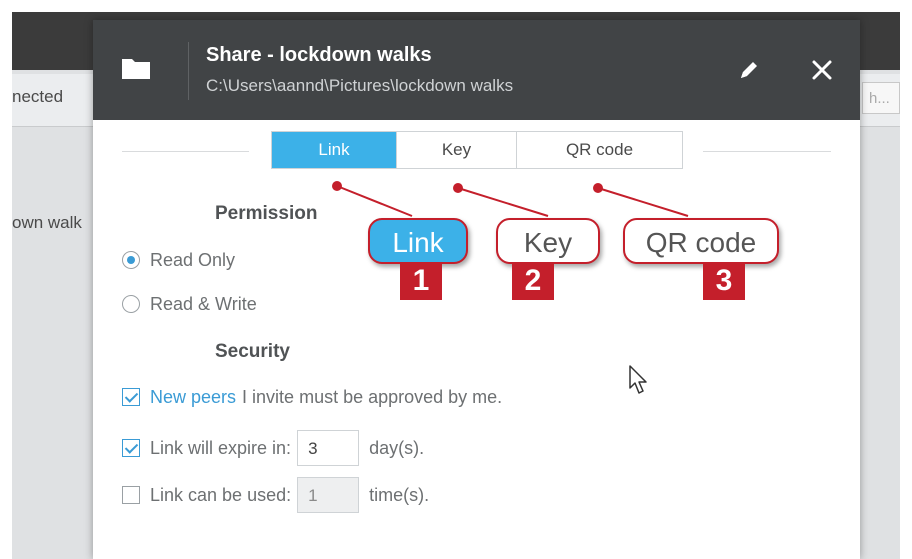 This screenshot has height=559, width=912. Describe the element at coordinates (193, 397) in the screenshot. I see `new-peers-link: New peers` at that location.